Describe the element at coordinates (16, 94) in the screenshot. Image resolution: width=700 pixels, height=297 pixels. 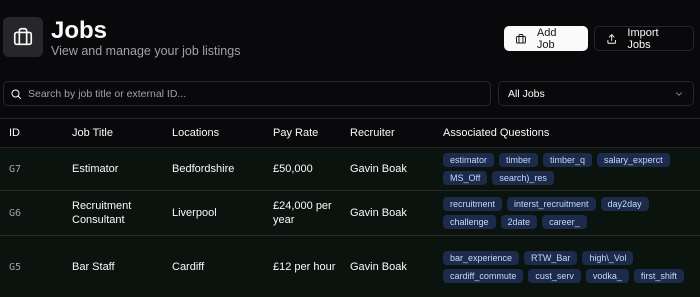
I see `search-icon` at that location.